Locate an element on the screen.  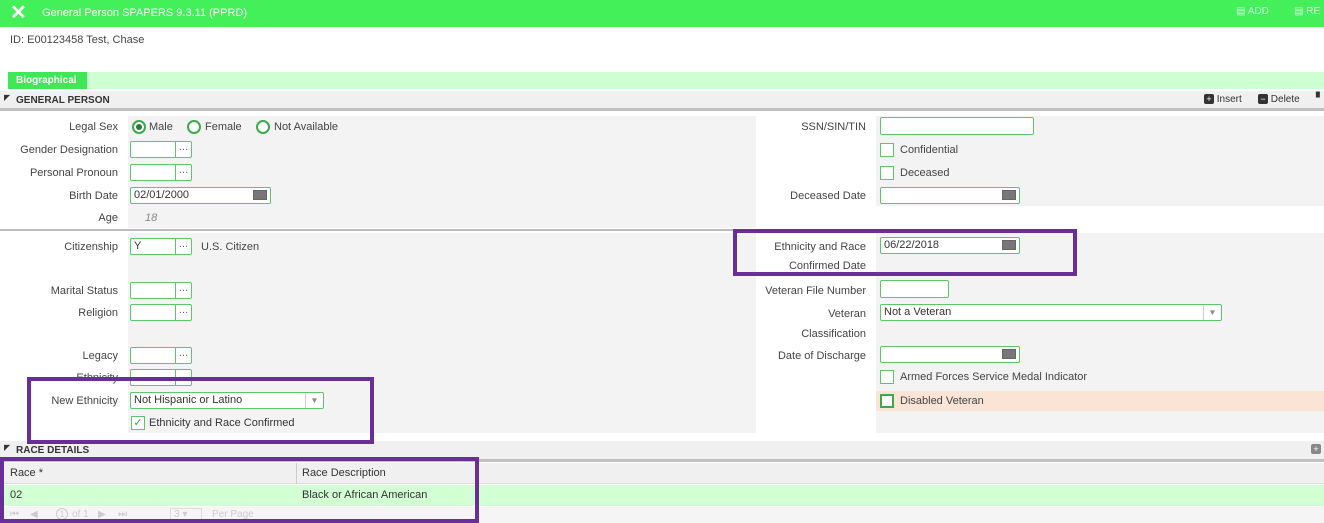
highlight-box-new-ethnicity is located at coordinates (200, 410).